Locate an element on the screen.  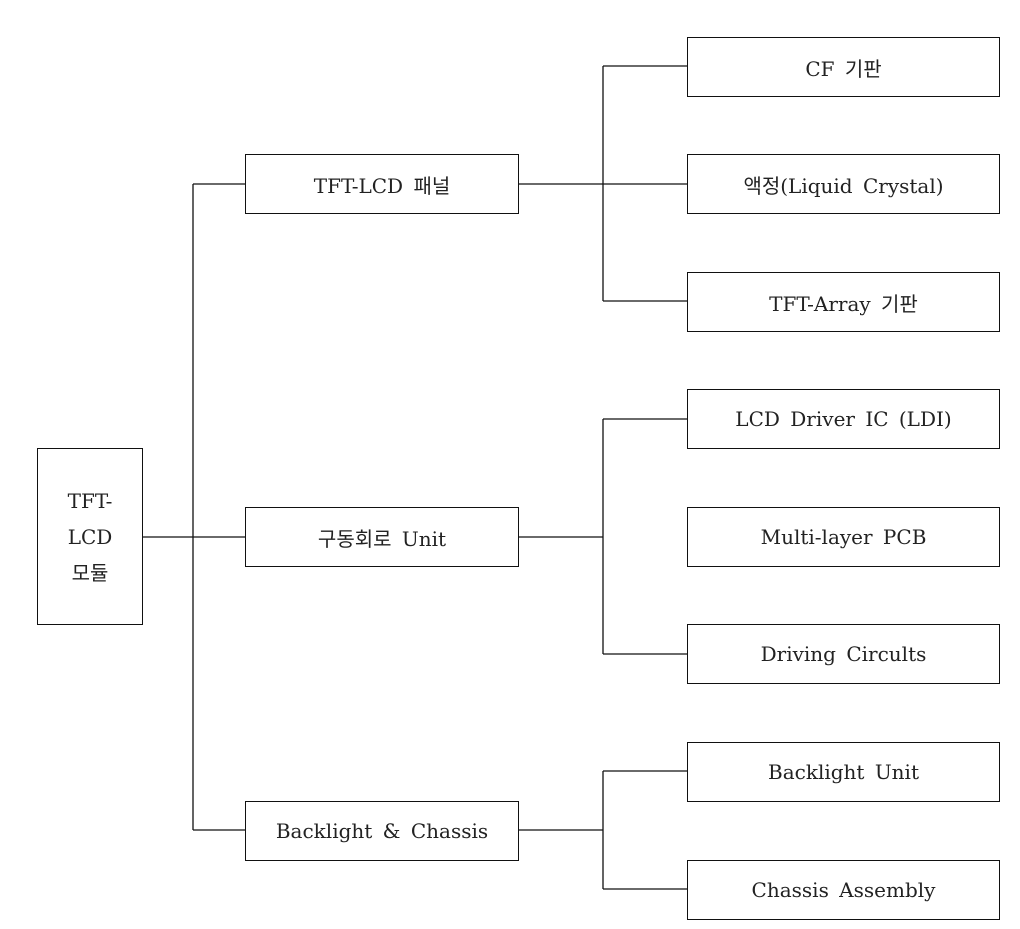
root-line: 모듈 is located at coordinates (90, 572).